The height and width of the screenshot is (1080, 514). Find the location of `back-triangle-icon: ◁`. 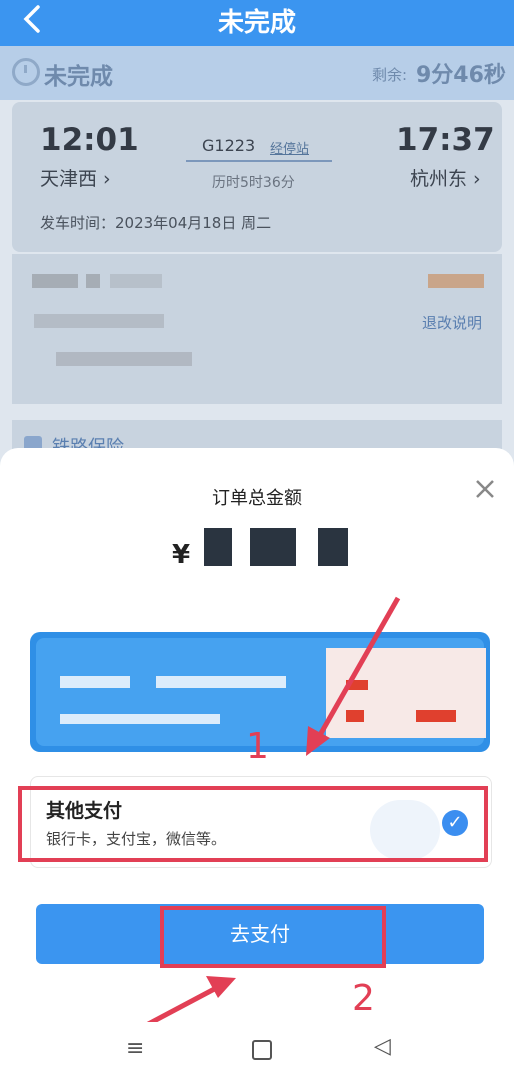

back-triangle-icon: ◁ is located at coordinates (382, 1046).